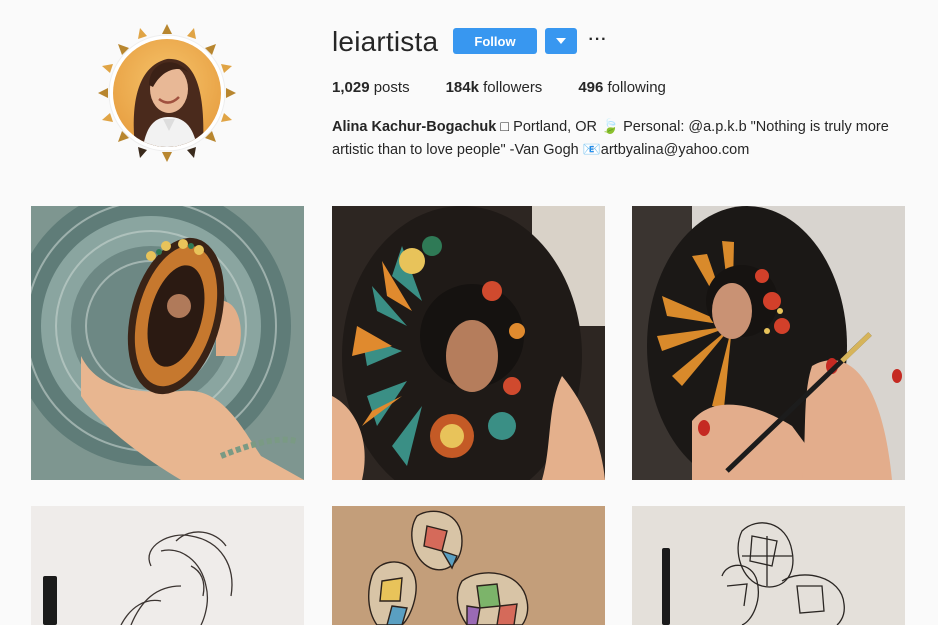 The height and width of the screenshot is (625, 938). I want to click on posts-stat: 1,029 posts, so click(371, 87).